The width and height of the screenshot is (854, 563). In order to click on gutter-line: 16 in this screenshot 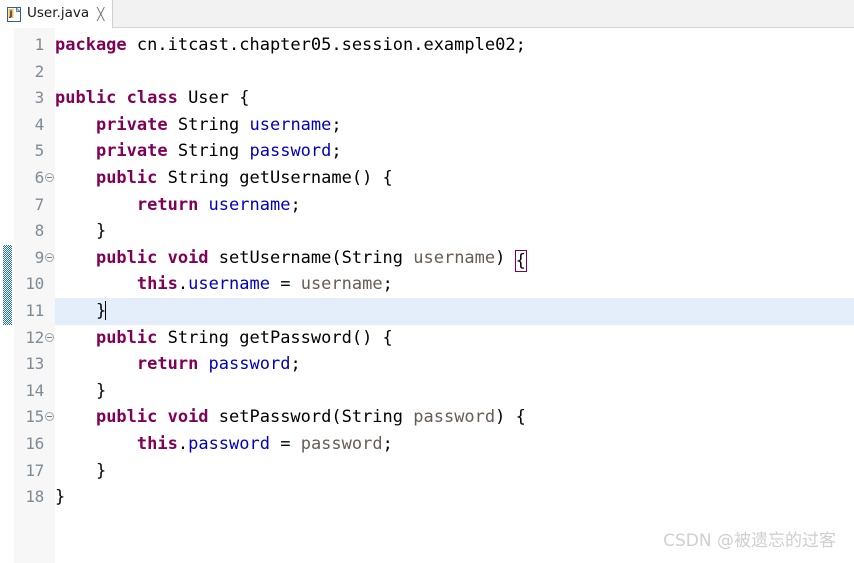, I will do `click(34, 444)`.